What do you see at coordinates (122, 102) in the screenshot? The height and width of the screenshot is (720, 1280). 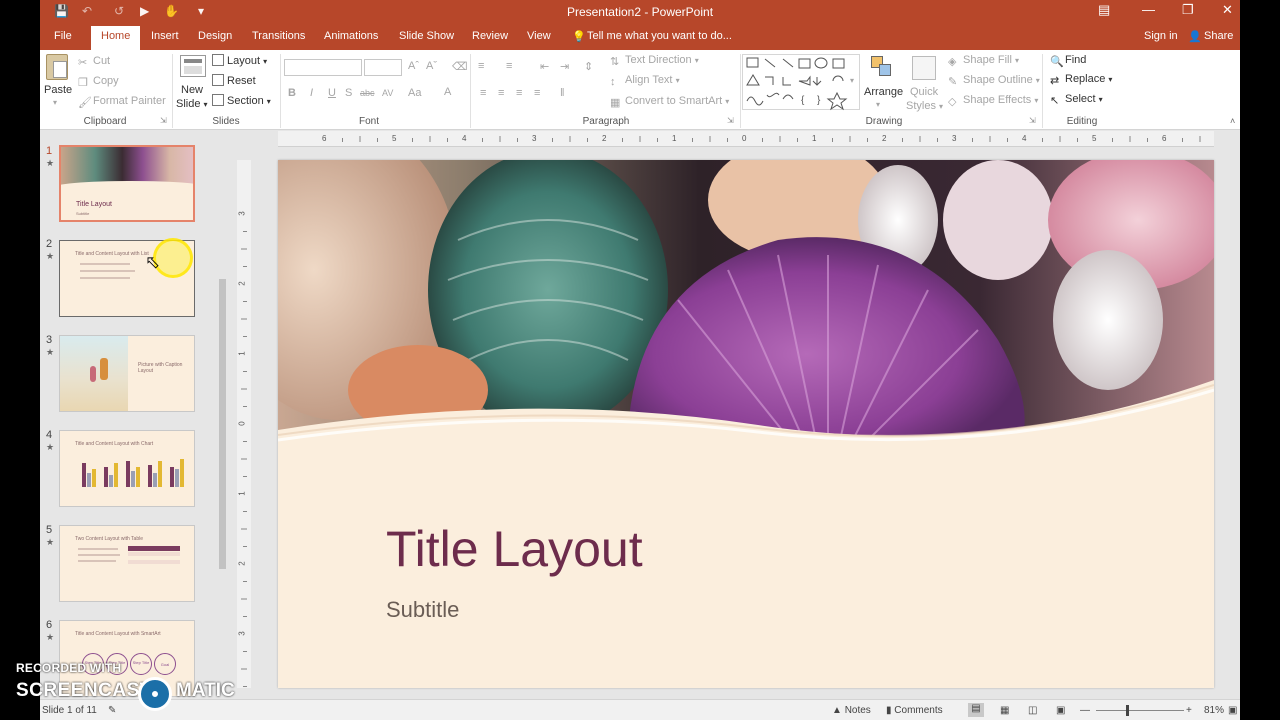 I see `format-painter-button: 🖌Format Painter` at bounding box center [122, 102].